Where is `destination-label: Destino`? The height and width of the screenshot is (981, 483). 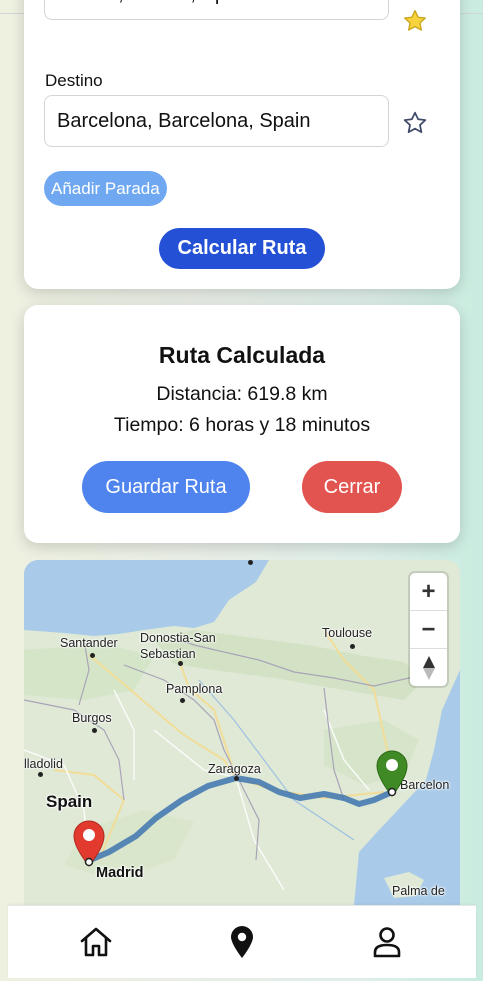 destination-label: Destino is located at coordinates (74, 80).